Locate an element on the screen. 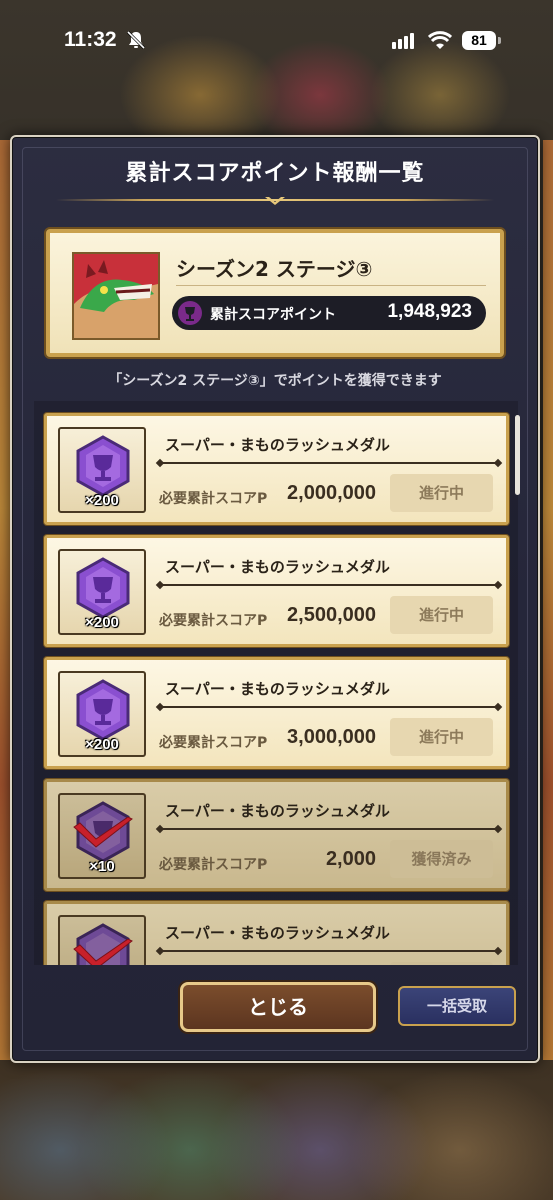 This screenshot has height=1200, width=553. monster-thumbnail is located at coordinates (116, 296).